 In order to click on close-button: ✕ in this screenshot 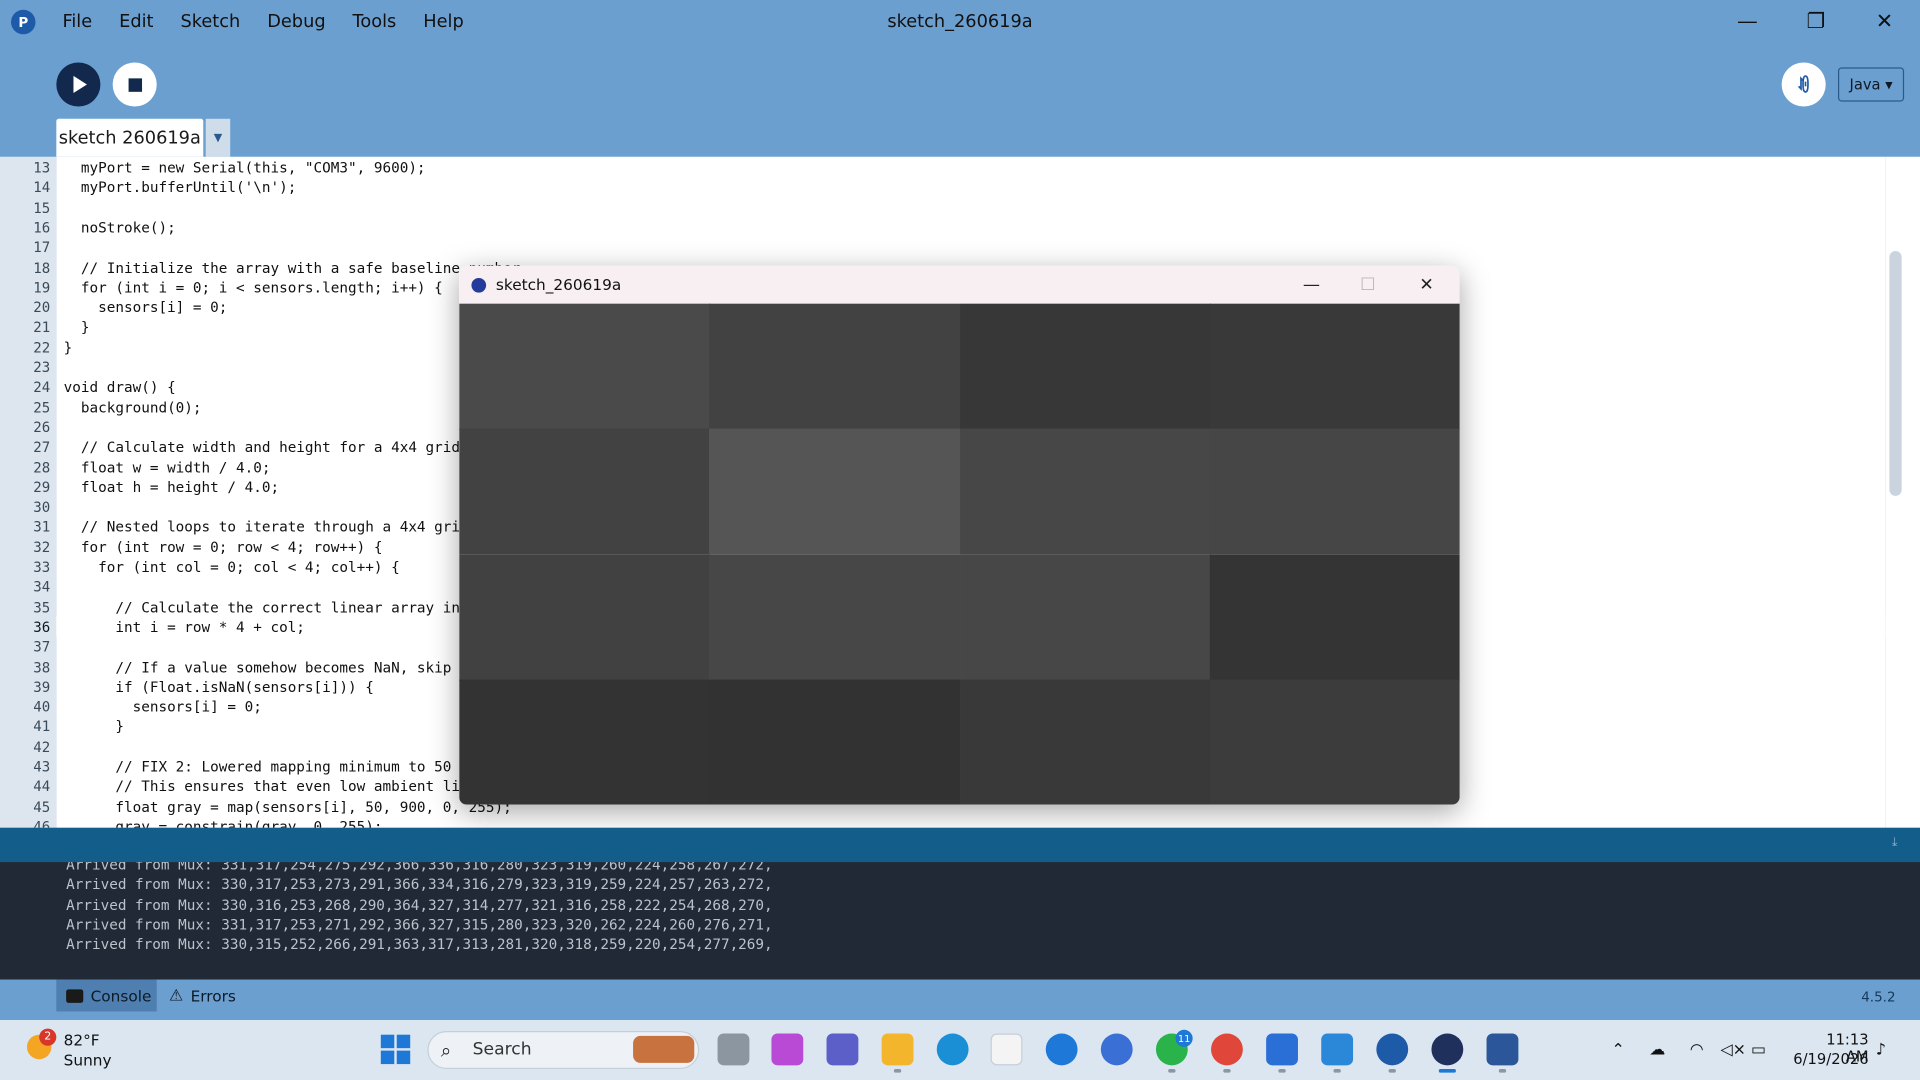, I will do `click(1884, 22)`.